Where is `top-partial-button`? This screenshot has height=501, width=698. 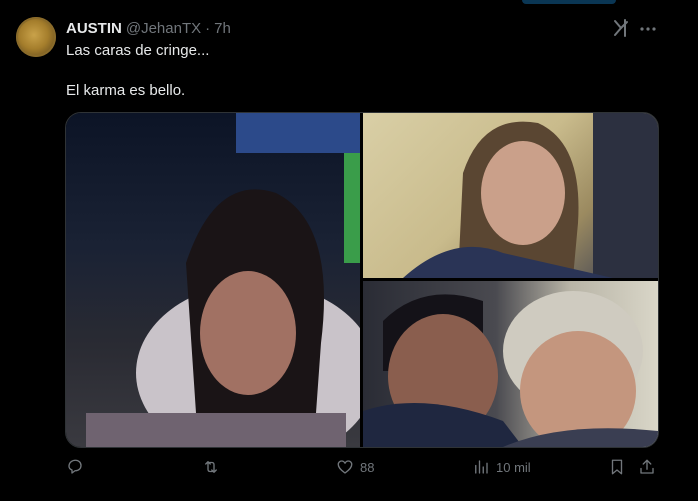
top-partial-button is located at coordinates (569, 2).